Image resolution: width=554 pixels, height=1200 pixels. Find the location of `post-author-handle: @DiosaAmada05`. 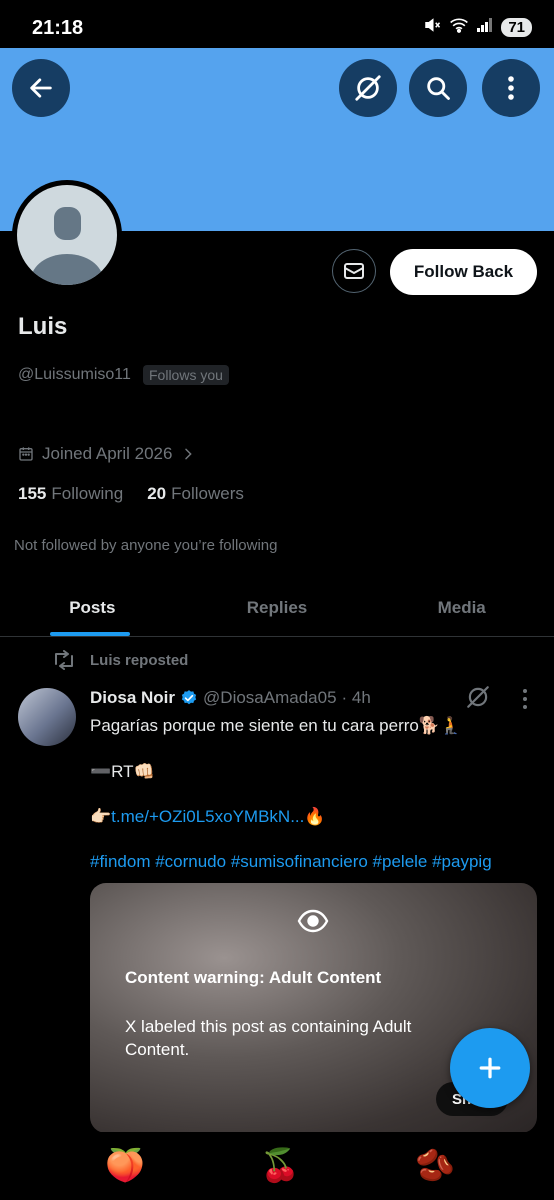

post-author-handle: @DiosaAmada05 is located at coordinates (270, 698).